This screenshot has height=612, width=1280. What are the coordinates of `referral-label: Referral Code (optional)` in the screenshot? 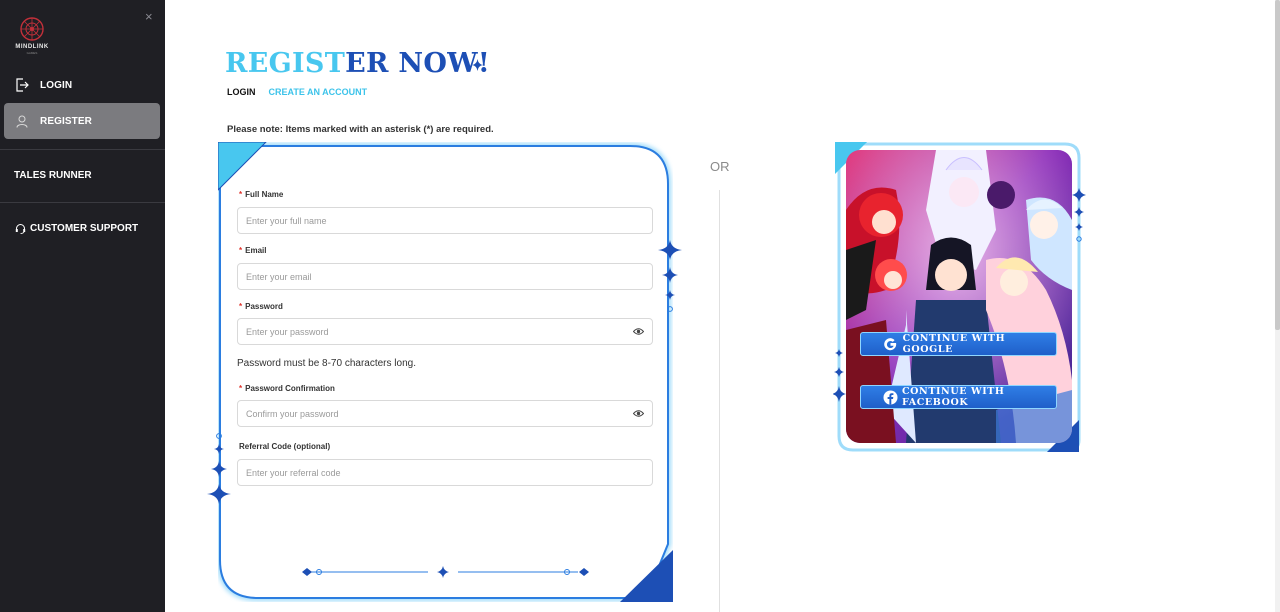 It's located at (285, 446).